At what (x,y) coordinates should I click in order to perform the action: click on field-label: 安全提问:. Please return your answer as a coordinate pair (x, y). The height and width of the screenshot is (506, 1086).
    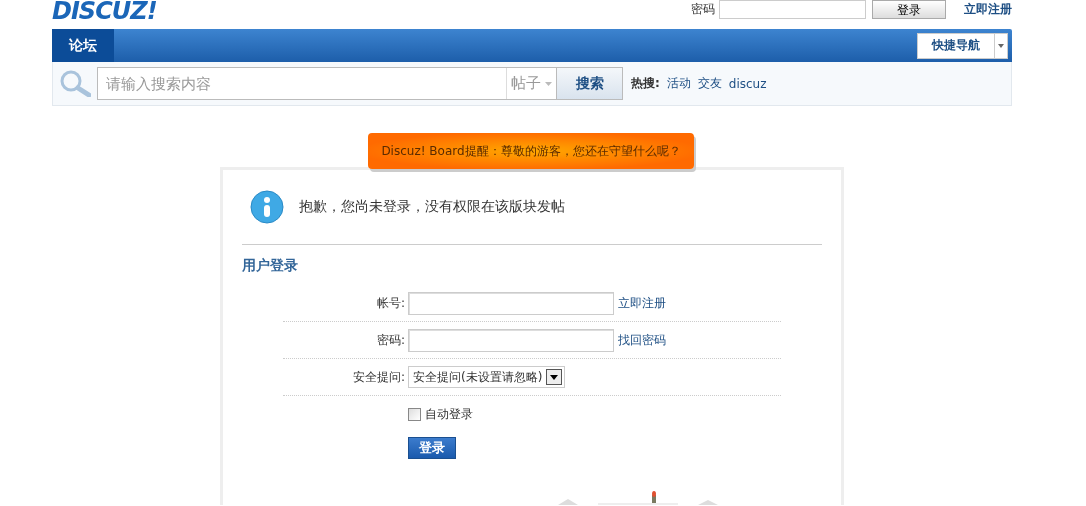
    Looking at the image, I should click on (378, 377).